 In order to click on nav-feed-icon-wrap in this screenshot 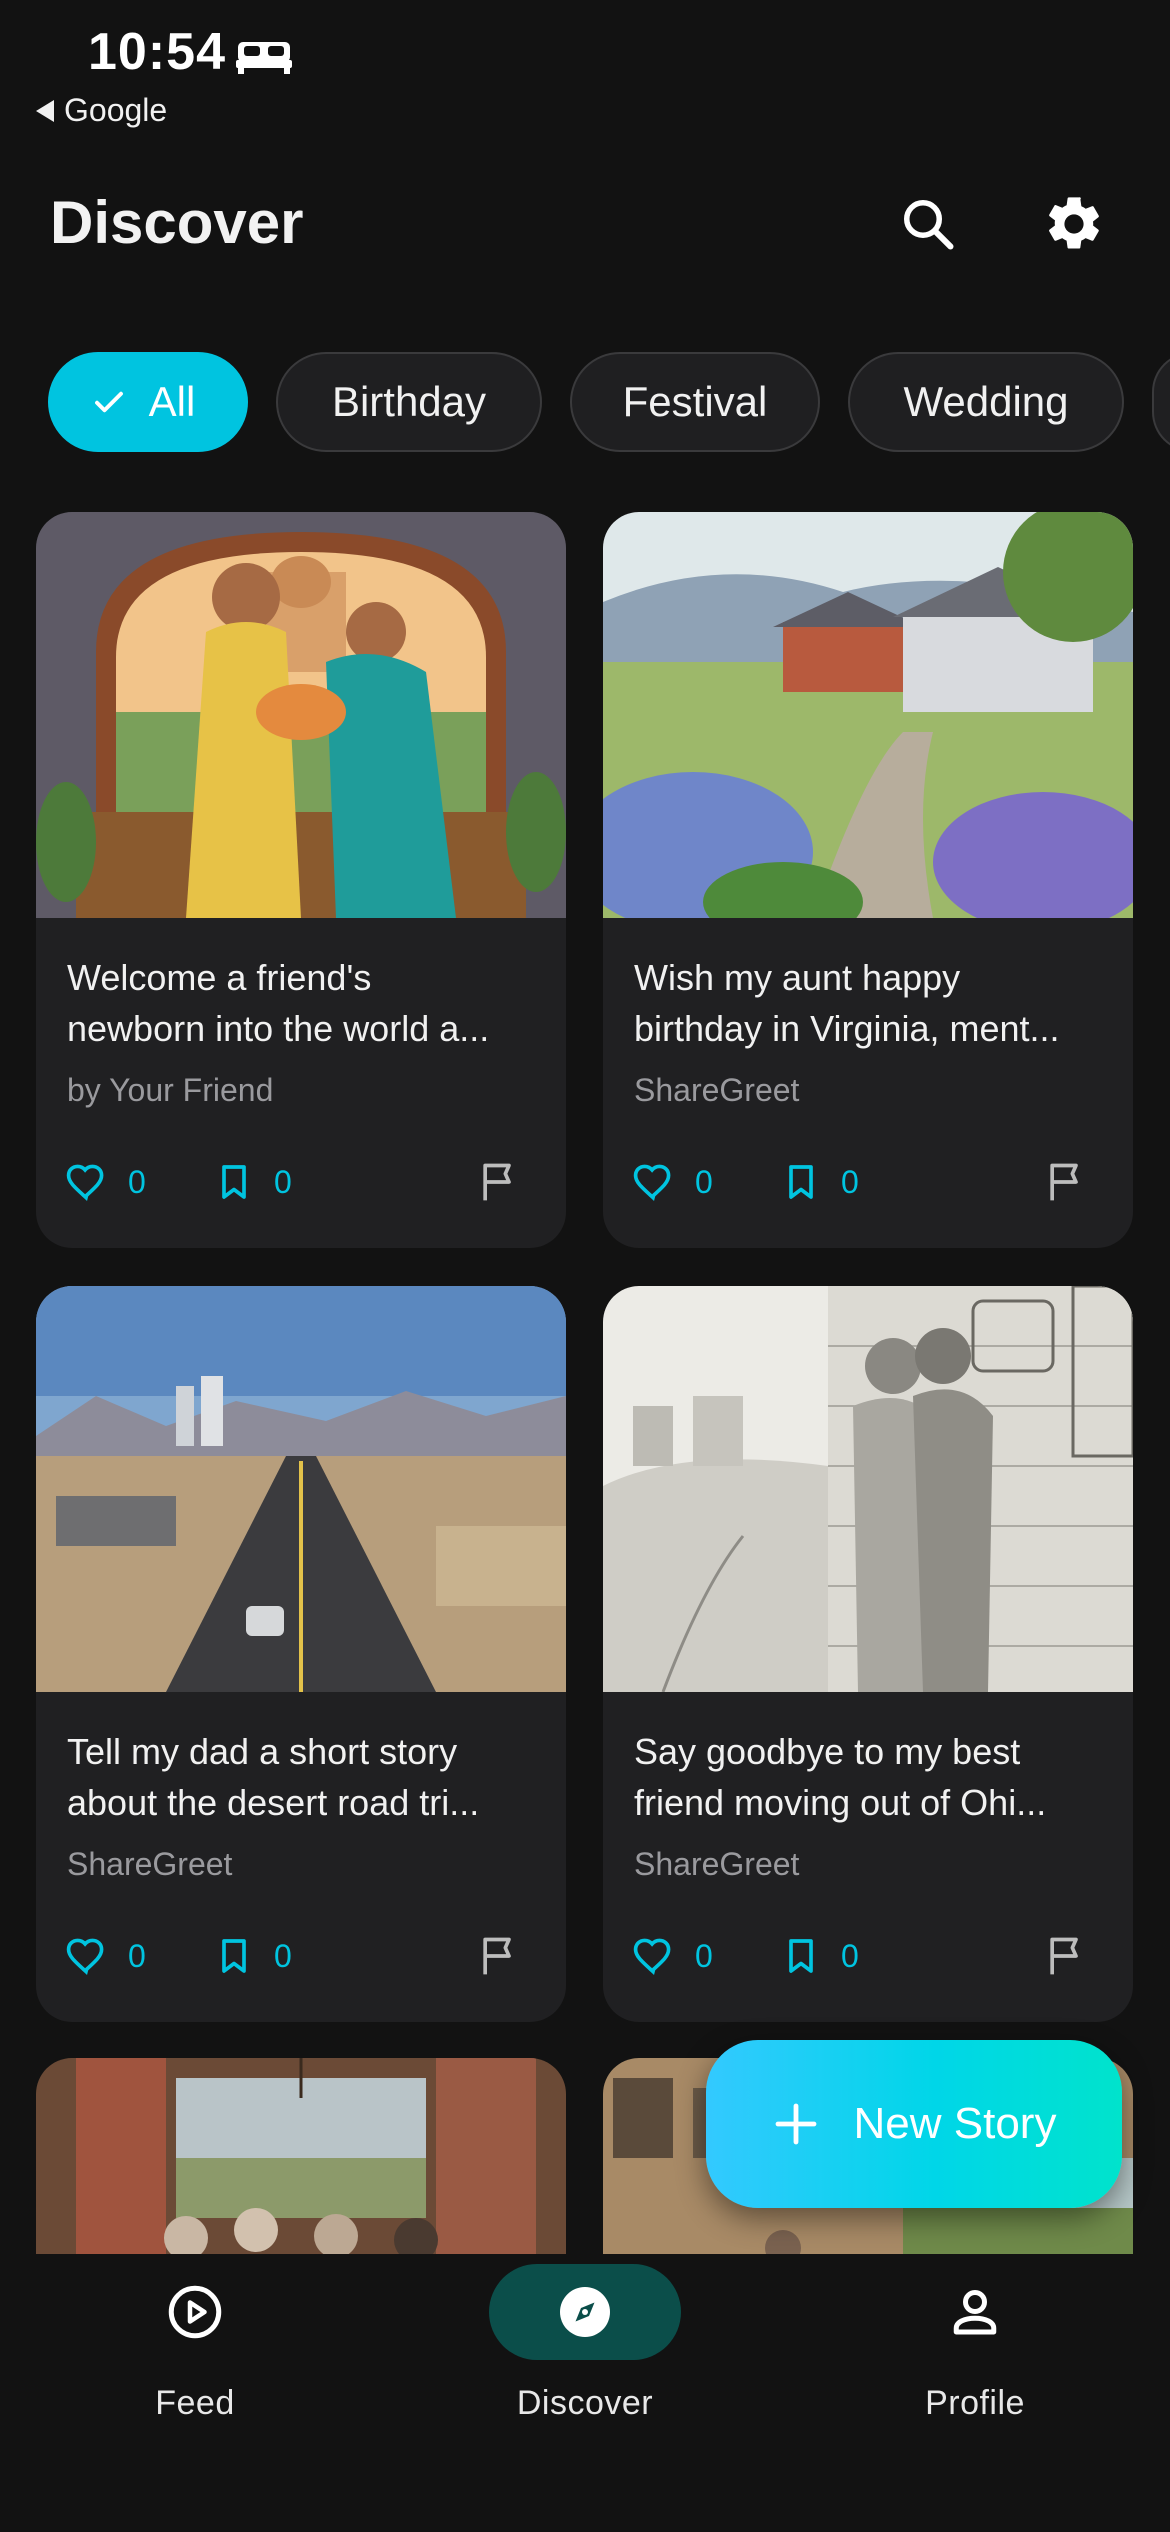, I will do `click(195, 2312)`.